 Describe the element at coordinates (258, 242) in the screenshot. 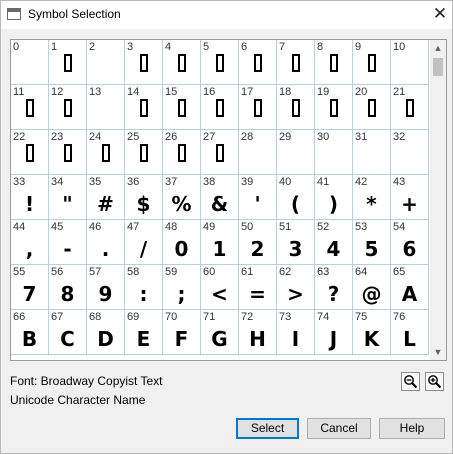

I see `symbol-cell: 50 2` at that location.